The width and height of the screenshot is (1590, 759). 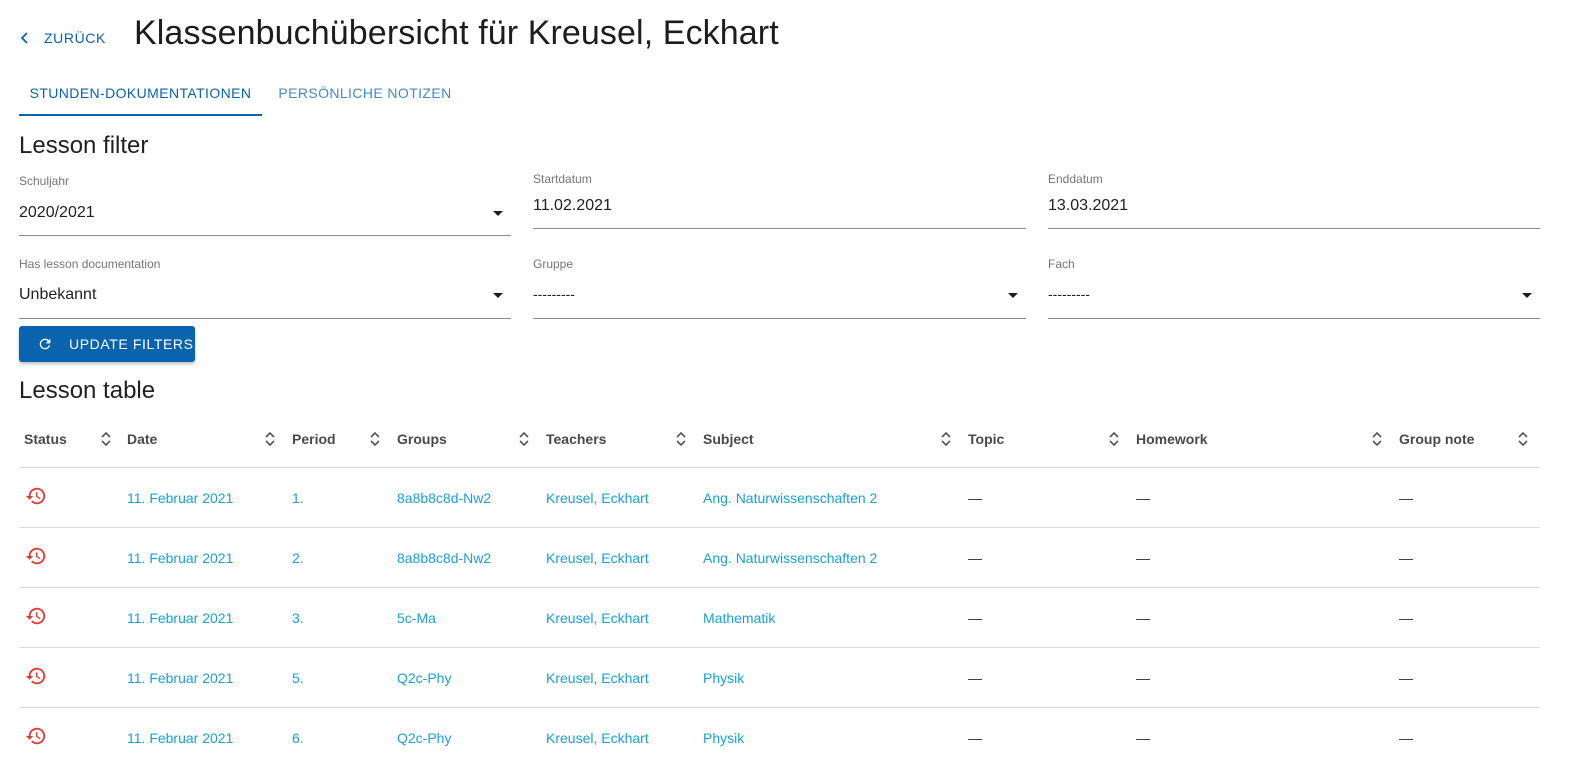 What do you see at coordinates (553, 264) in the screenshot?
I see `gruppe-label: Gruppe` at bounding box center [553, 264].